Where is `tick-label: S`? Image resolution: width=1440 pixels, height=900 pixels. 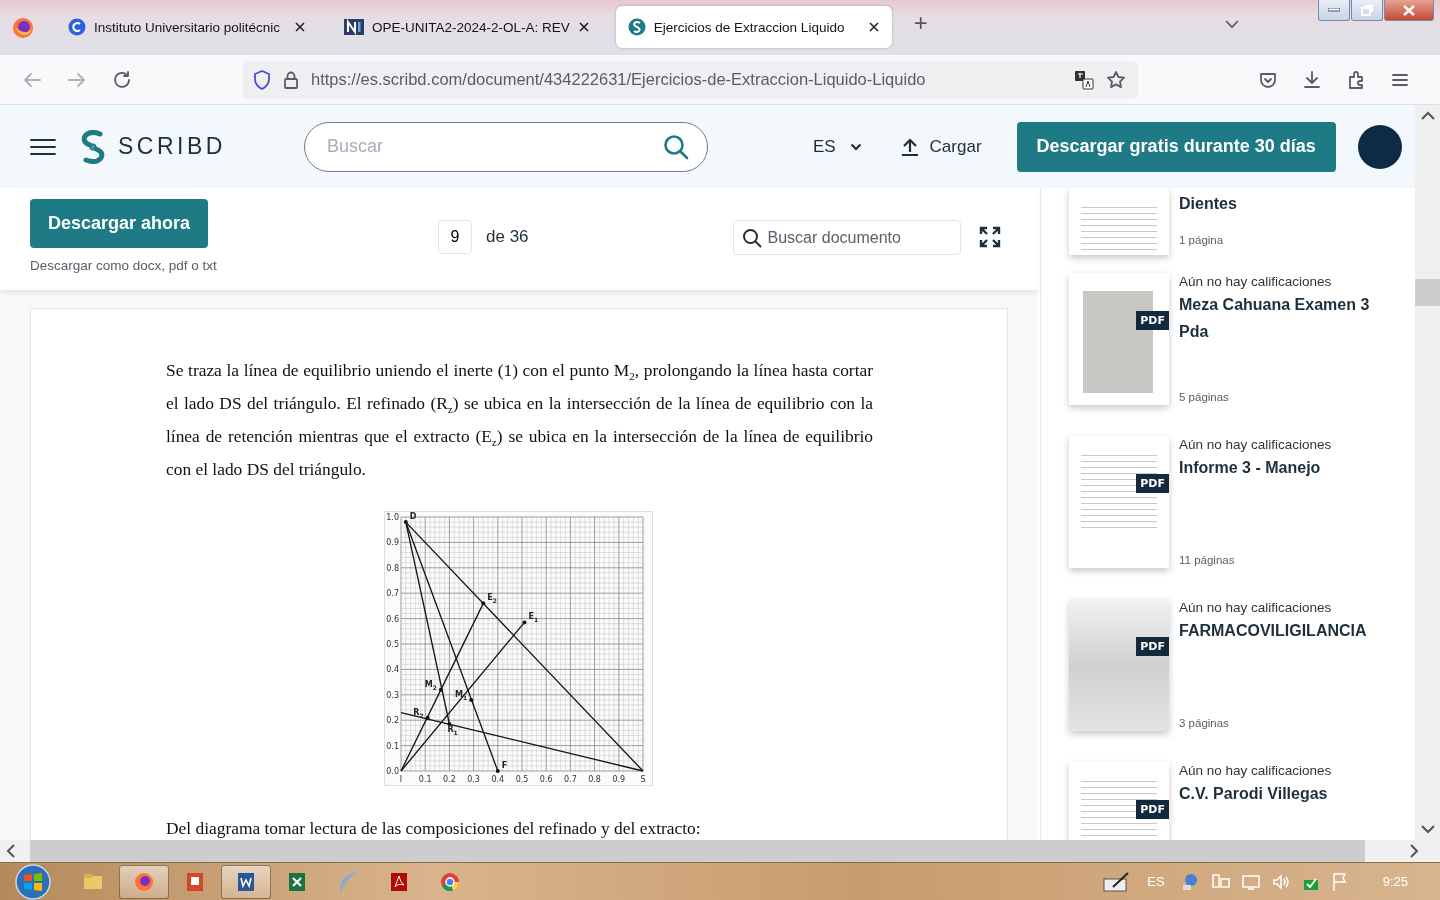 tick-label: S is located at coordinates (643, 779).